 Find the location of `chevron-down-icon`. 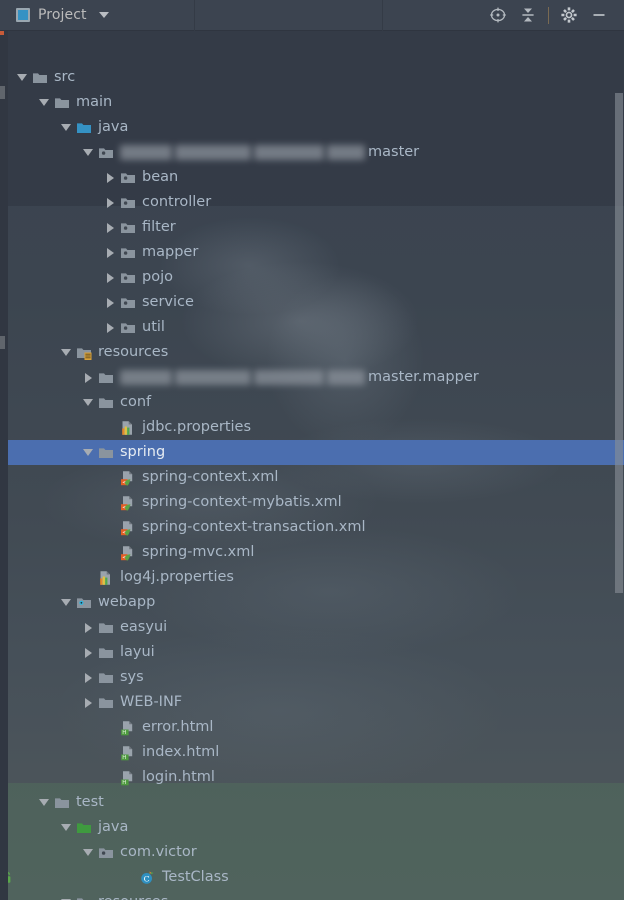

chevron-down-icon is located at coordinates (103, 15).